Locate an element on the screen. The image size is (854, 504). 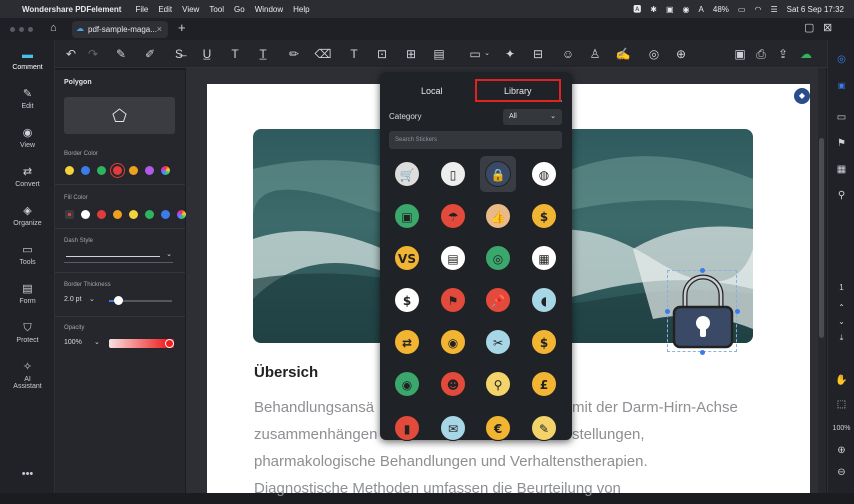
pushpin-sticker: 📌 is located at coordinates (498, 300).